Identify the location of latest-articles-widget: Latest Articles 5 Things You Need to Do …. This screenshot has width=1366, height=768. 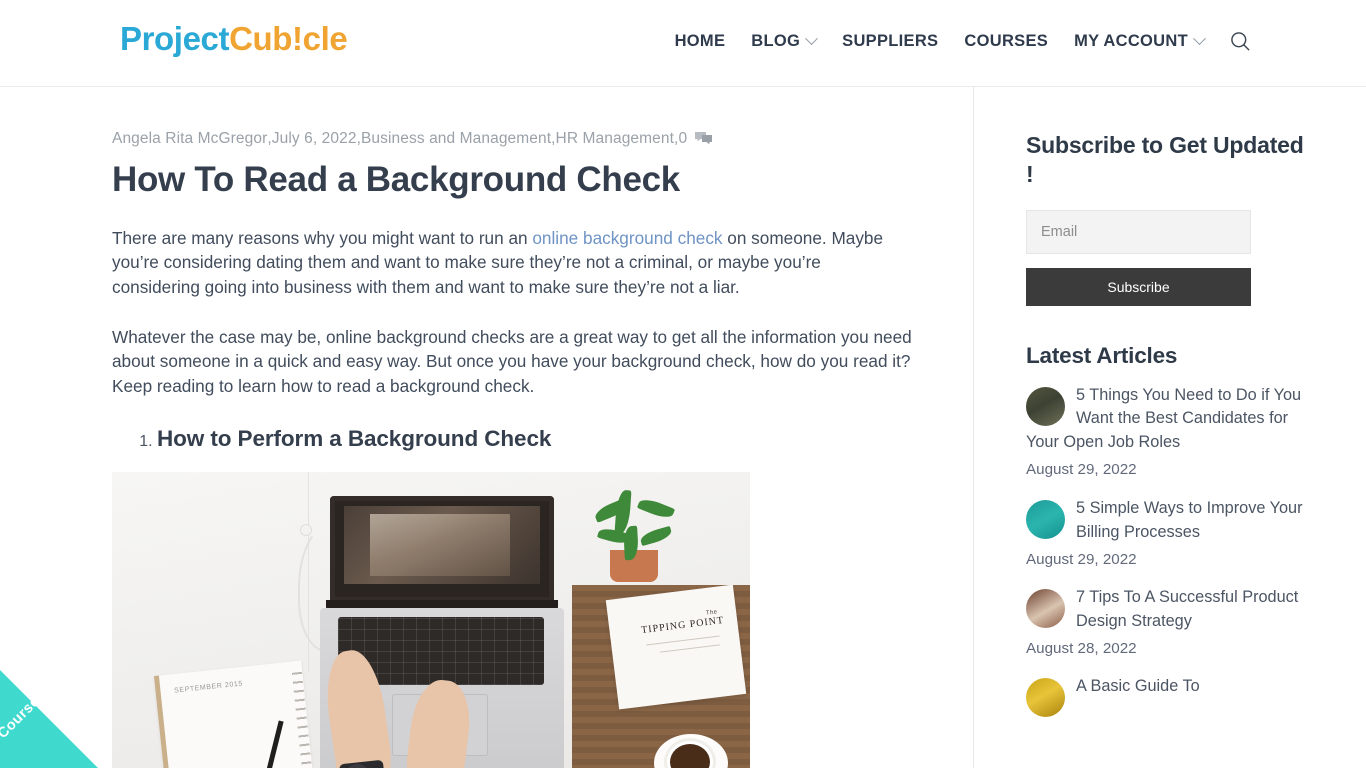
(1170, 530).